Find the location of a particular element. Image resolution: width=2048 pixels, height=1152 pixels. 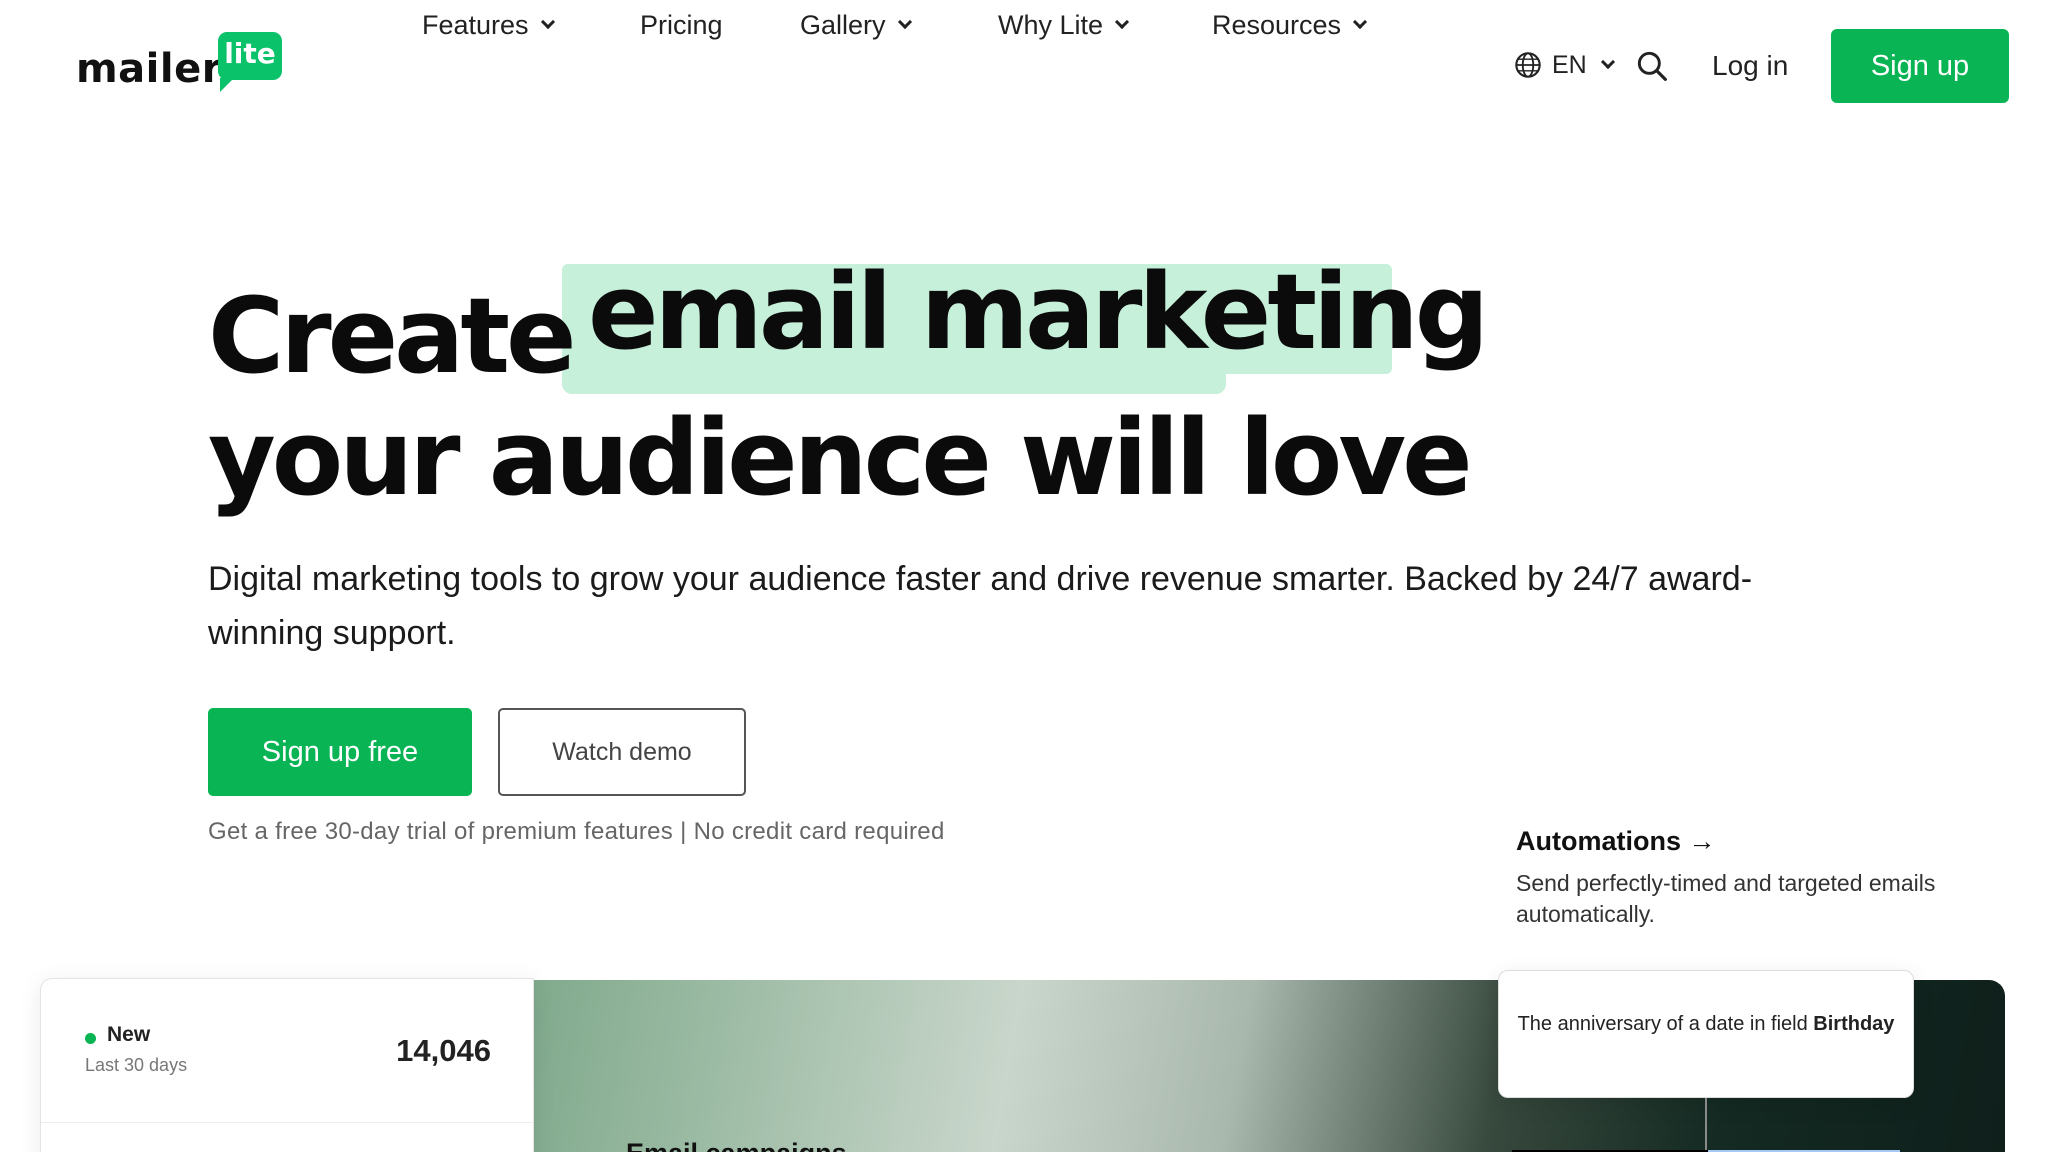

nav-item-gallery: Gallery is located at coordinates (856, 25).